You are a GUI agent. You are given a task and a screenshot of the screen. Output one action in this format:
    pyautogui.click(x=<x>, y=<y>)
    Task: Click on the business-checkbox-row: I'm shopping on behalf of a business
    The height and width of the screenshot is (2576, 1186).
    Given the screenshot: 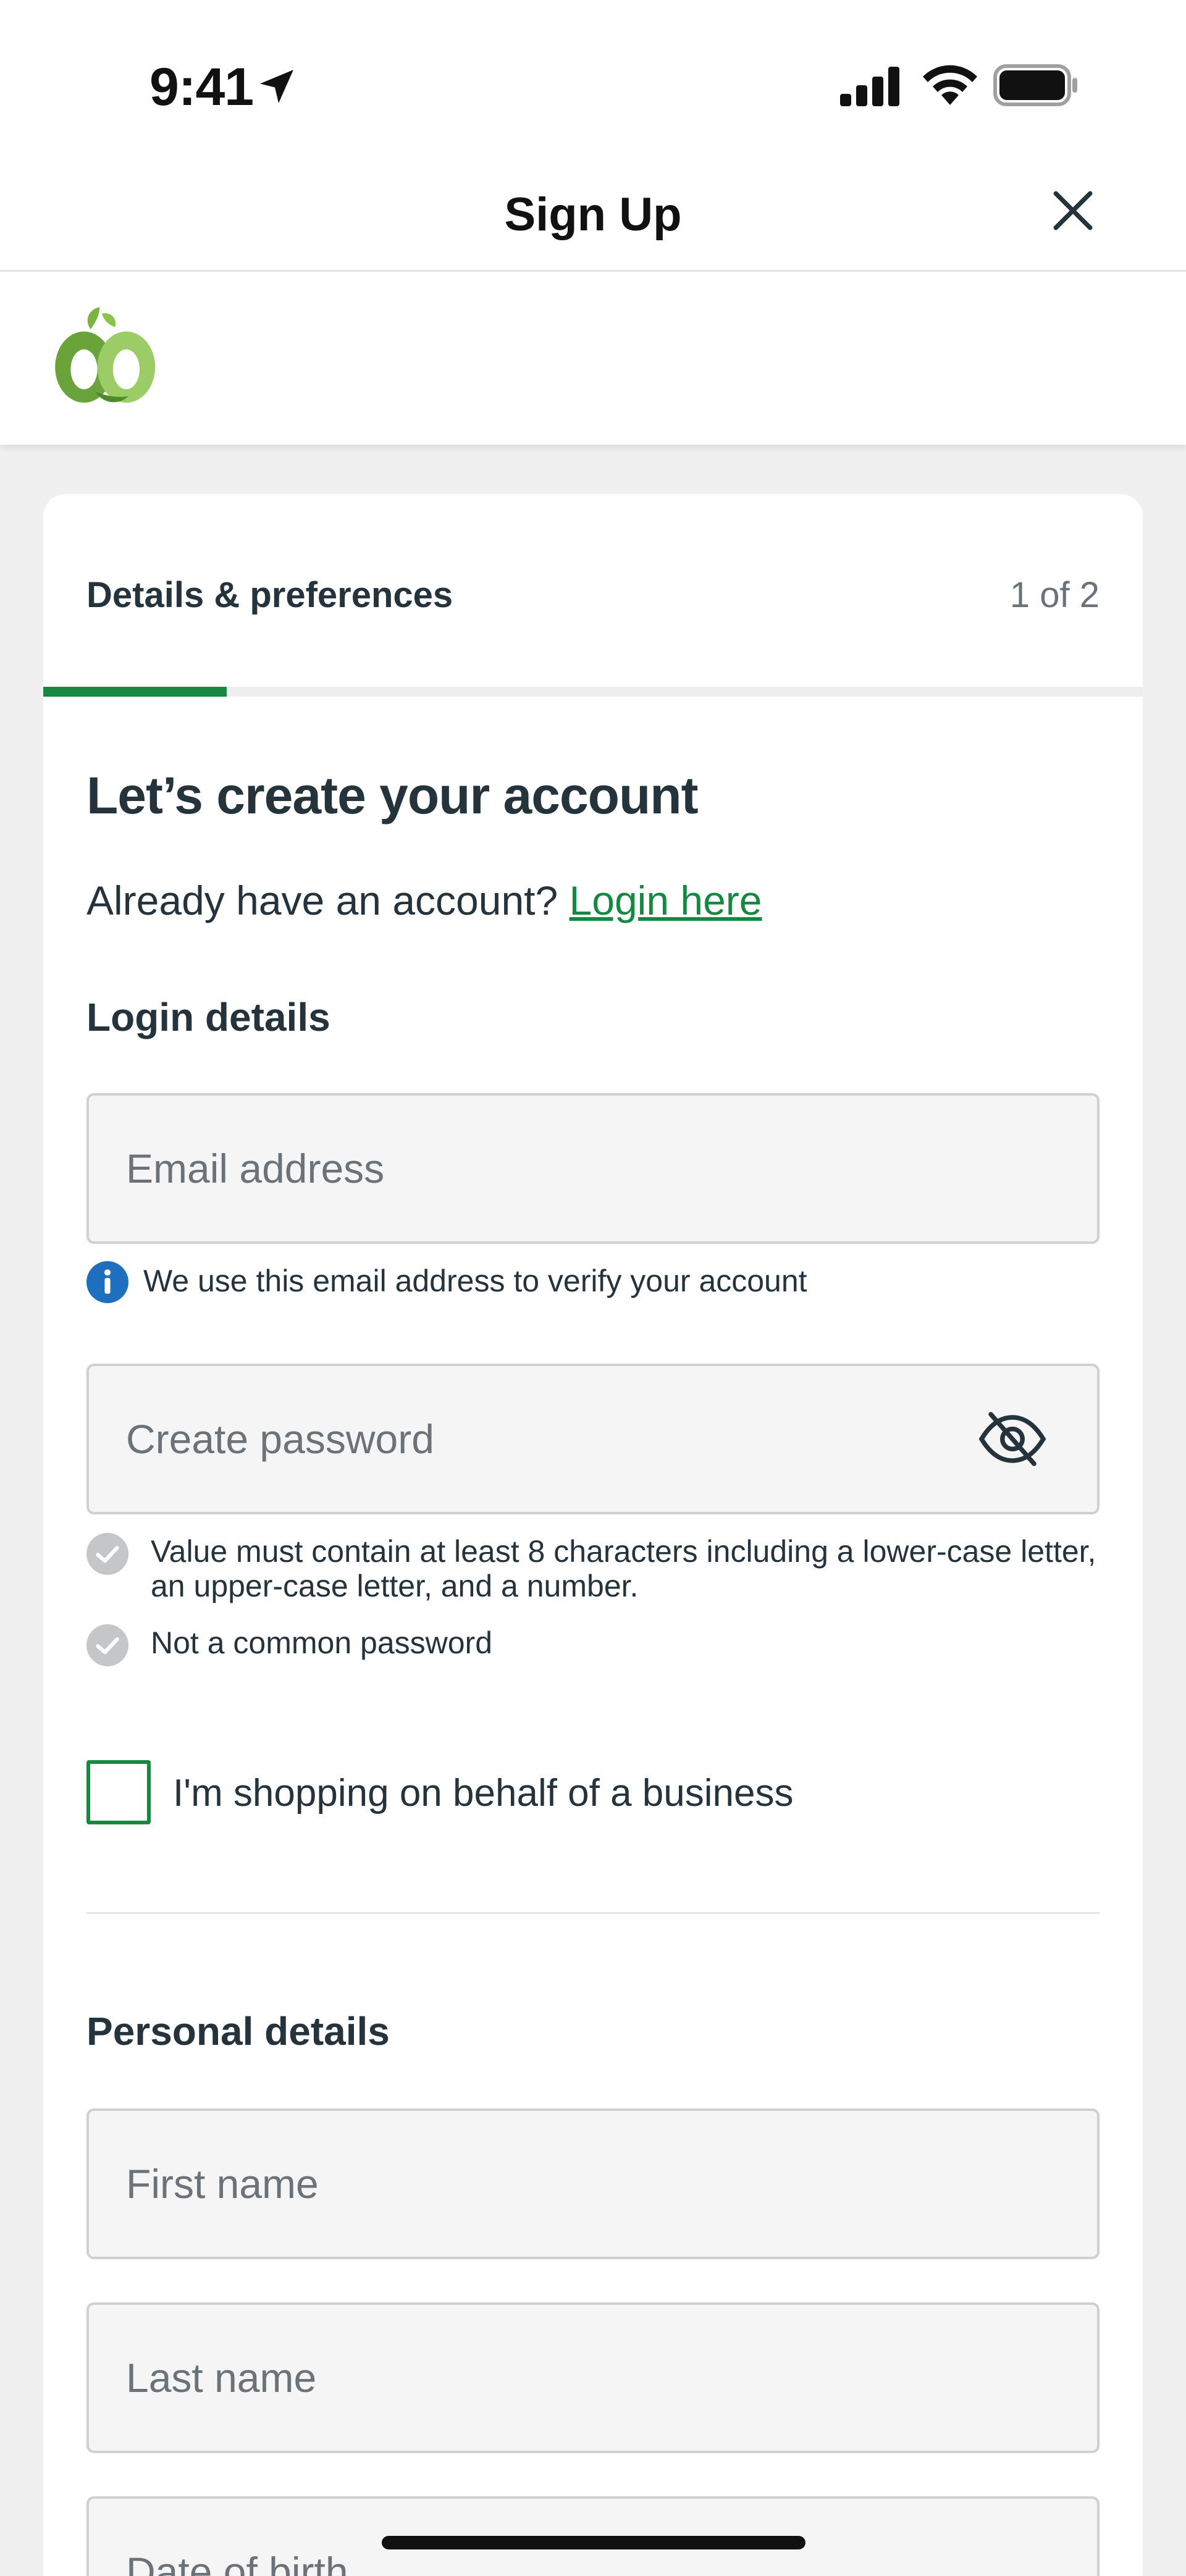 What is the action you would take?
    pyautogui.click(x=593, y=1793)
    